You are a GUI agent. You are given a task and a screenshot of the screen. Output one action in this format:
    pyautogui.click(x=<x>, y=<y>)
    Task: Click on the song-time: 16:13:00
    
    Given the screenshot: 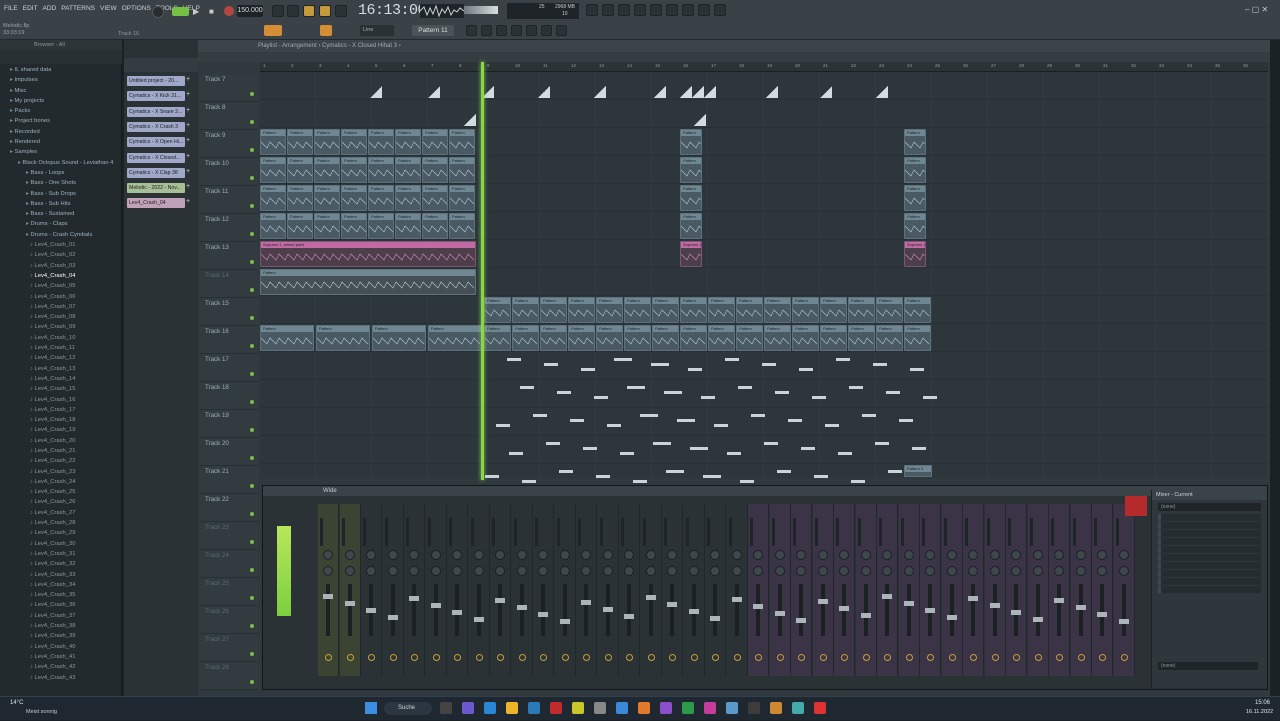 What is the action you would take?
    pyautogui.click(x=392, y=10)
    